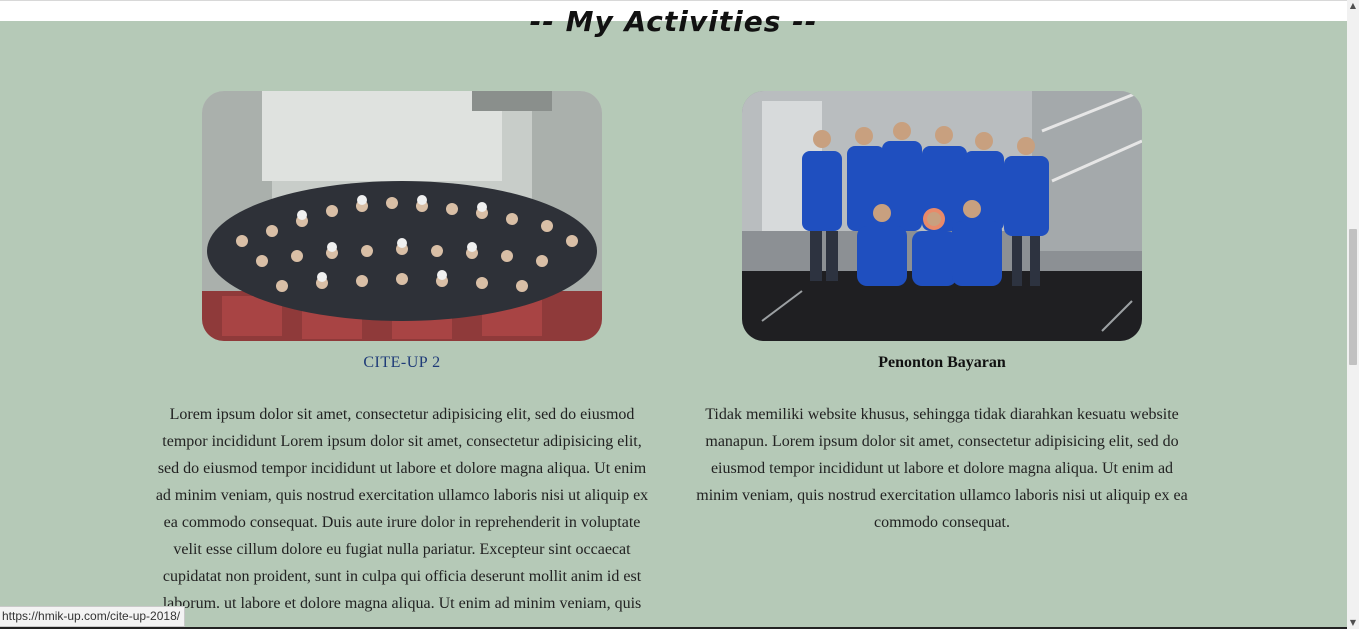  I want to click on link-status-bar: https://hmik-up.com/cite-up-2018/, so click(93, 616).